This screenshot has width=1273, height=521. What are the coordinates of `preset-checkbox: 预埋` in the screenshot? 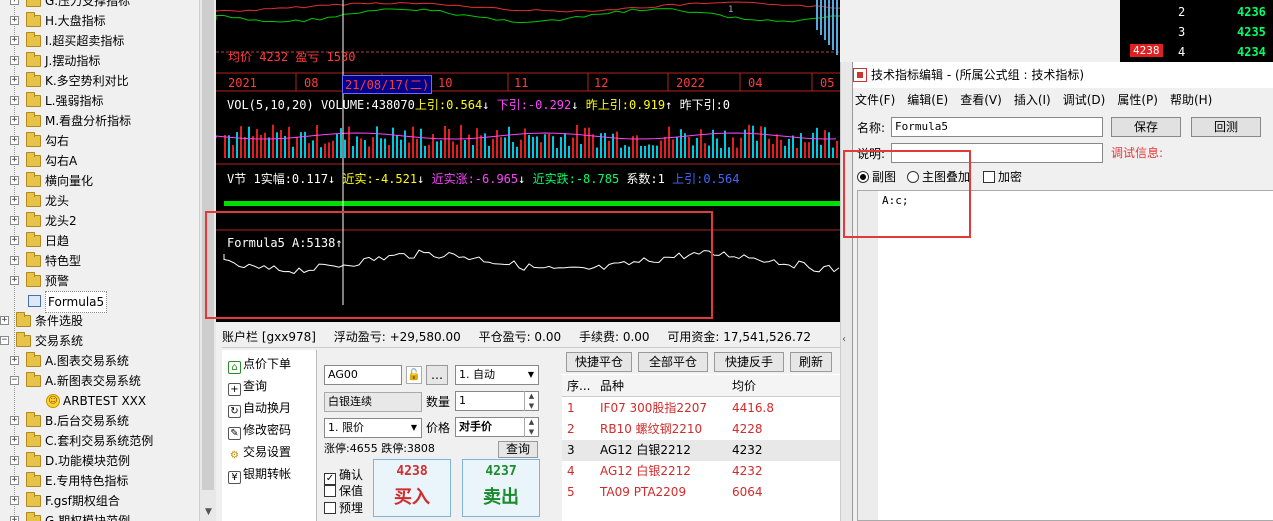 It's located at (343, 508).